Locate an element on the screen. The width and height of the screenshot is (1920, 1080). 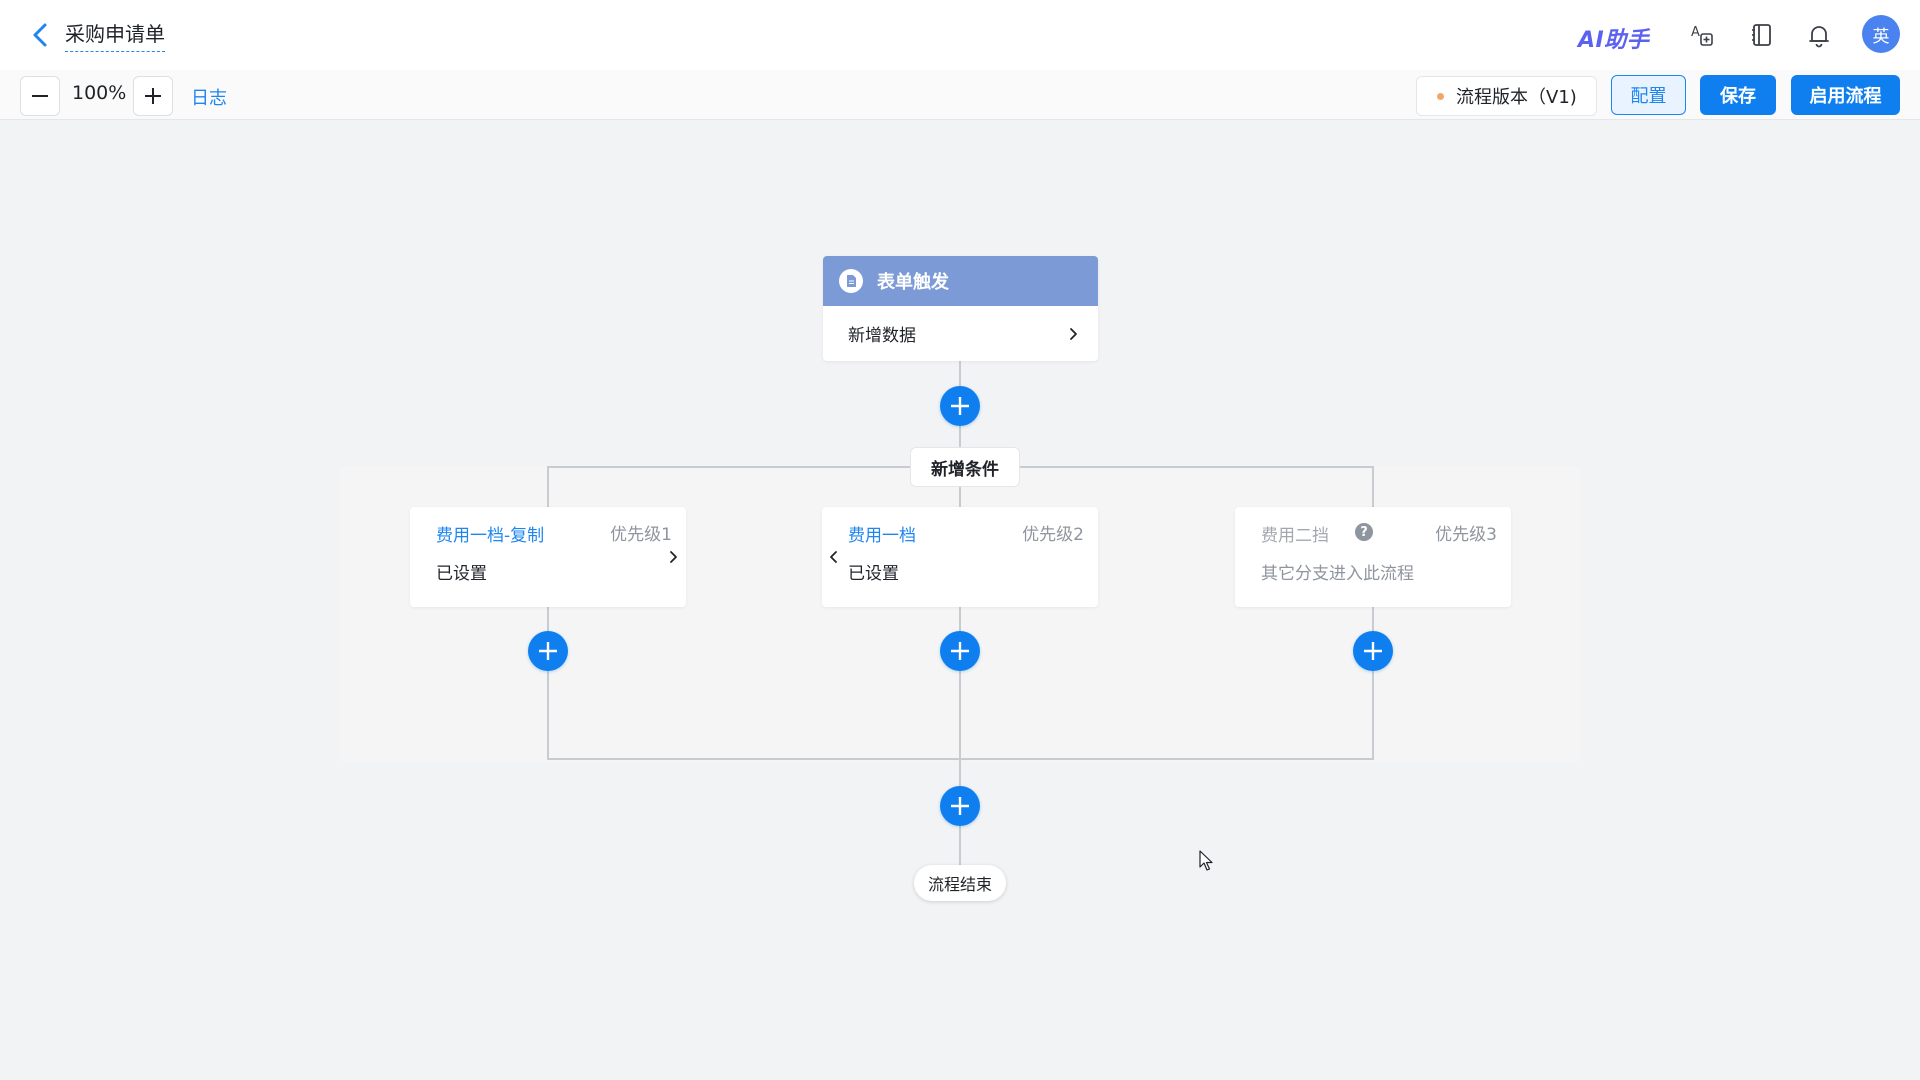
trigger-node: 表单触发 新增数据 is located at coordinates (960, 308).